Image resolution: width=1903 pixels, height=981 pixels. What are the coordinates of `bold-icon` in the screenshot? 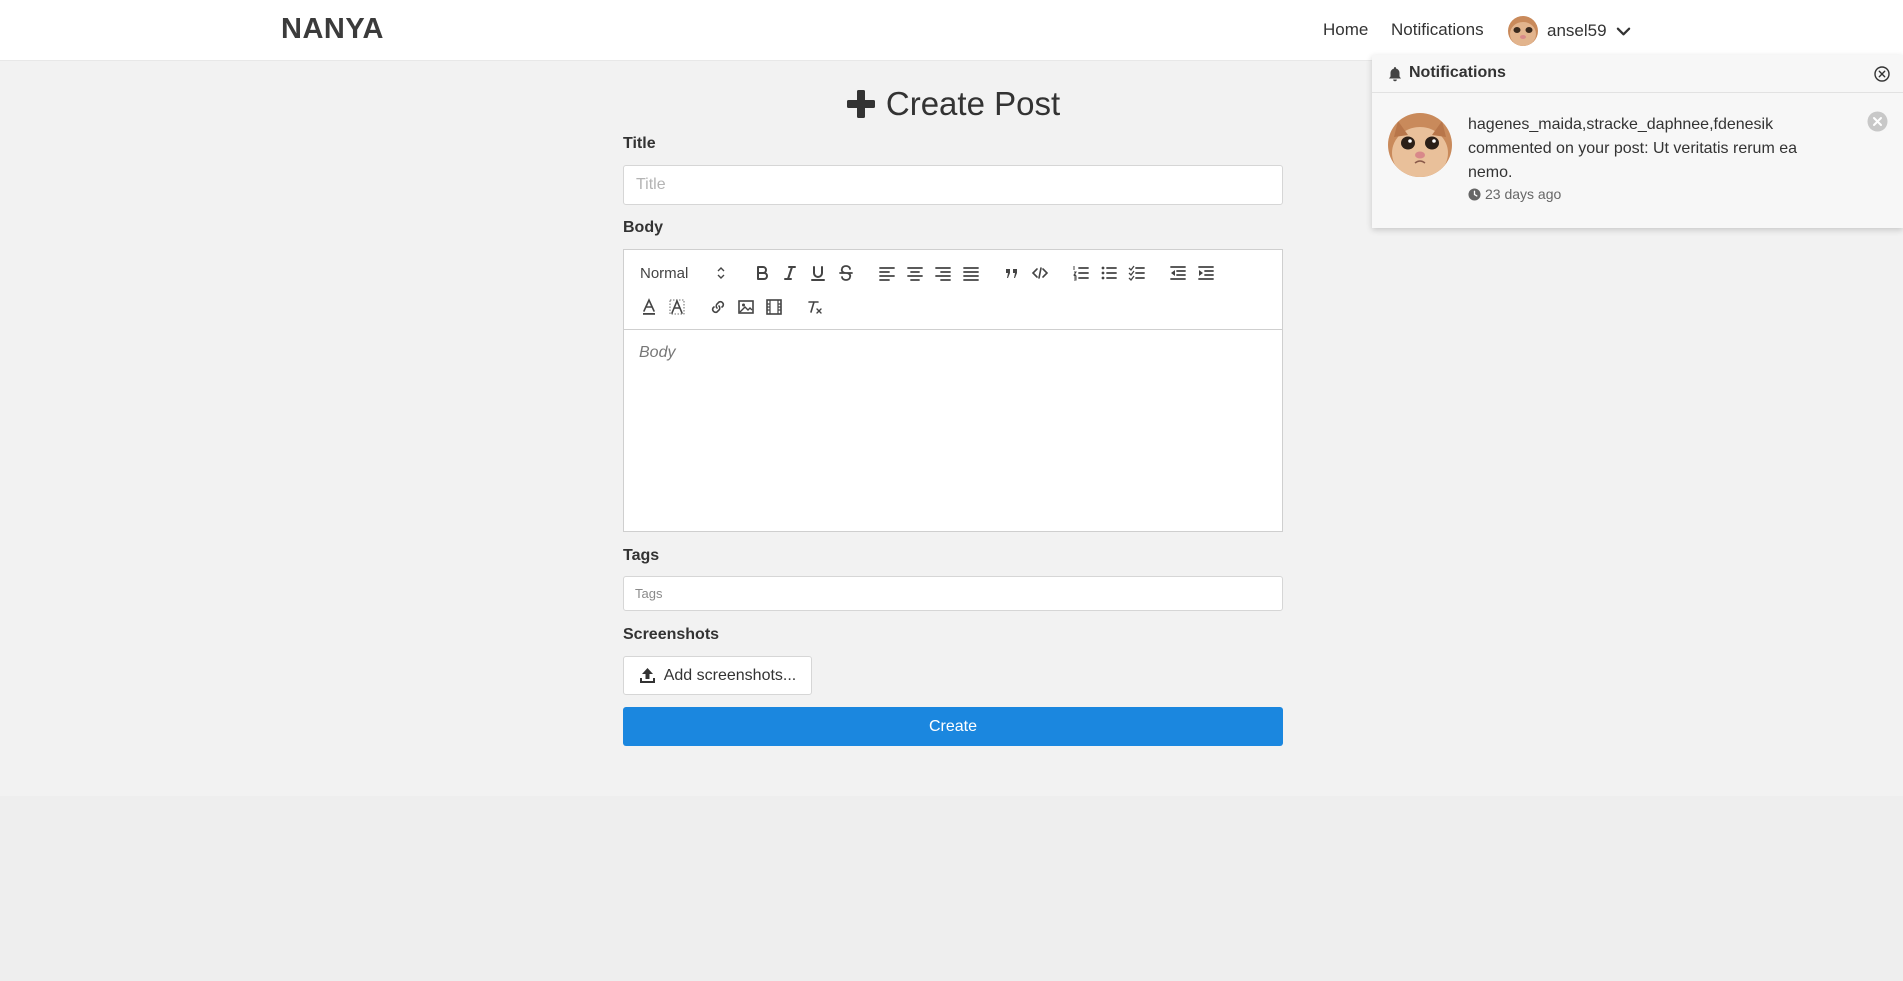 It's located at (762, 273).